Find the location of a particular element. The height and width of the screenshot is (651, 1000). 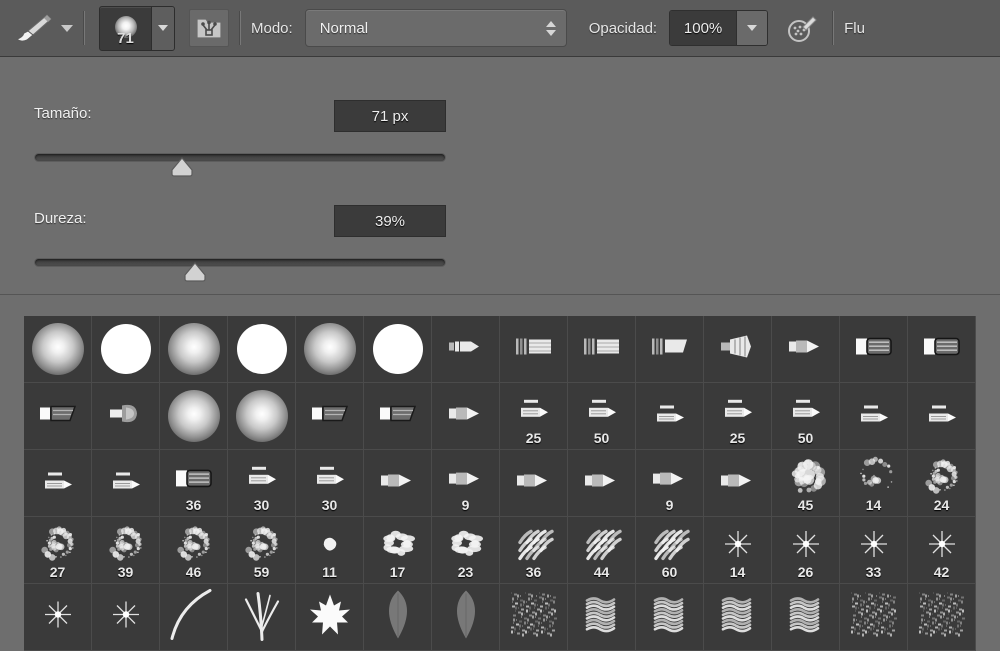

star-sparkle-brush-icon is located at coordinates (58, 617).